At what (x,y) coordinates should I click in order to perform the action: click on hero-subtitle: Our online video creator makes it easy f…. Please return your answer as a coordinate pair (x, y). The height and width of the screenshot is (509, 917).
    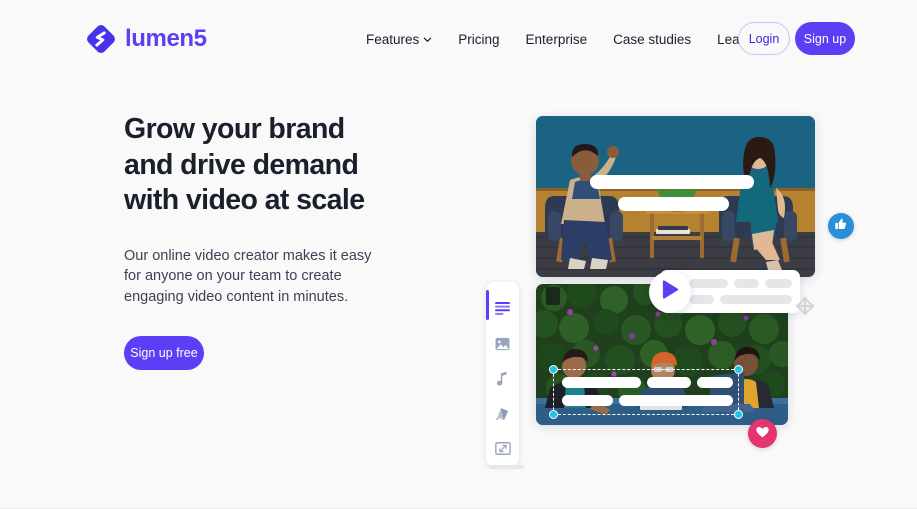
    Looking at the image, I should click on (248, 276).